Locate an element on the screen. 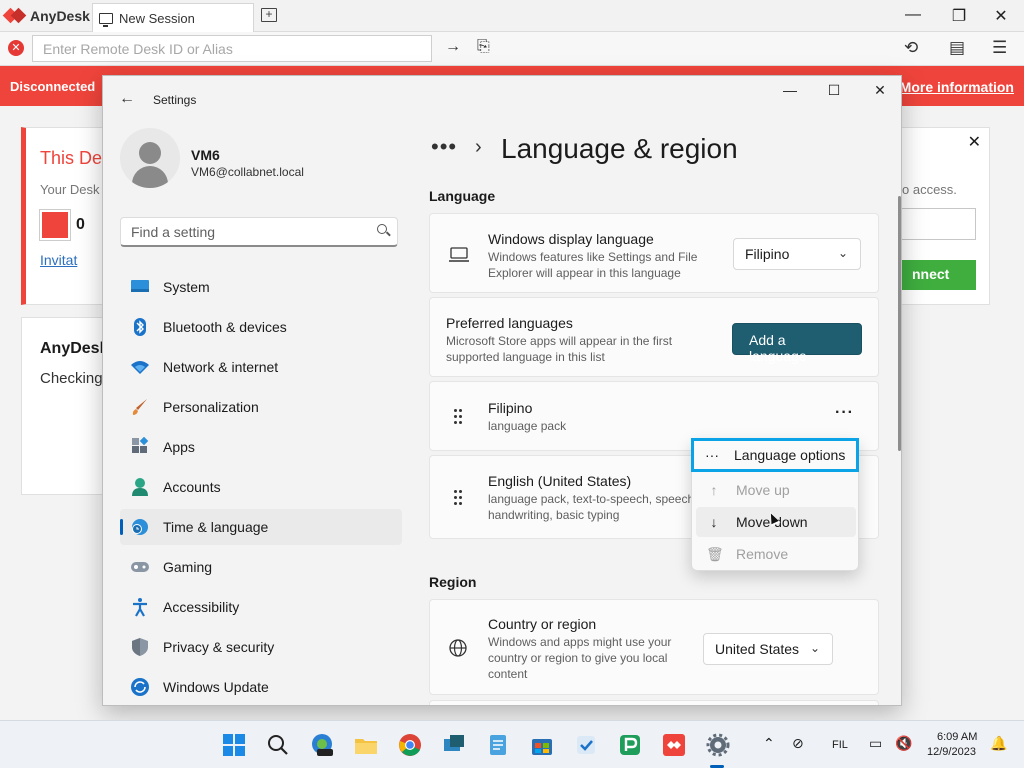 Image resolution: width=1024 pixels, height=768 pixels. restore-icon: ❐ is located at coordinates (959, 16).